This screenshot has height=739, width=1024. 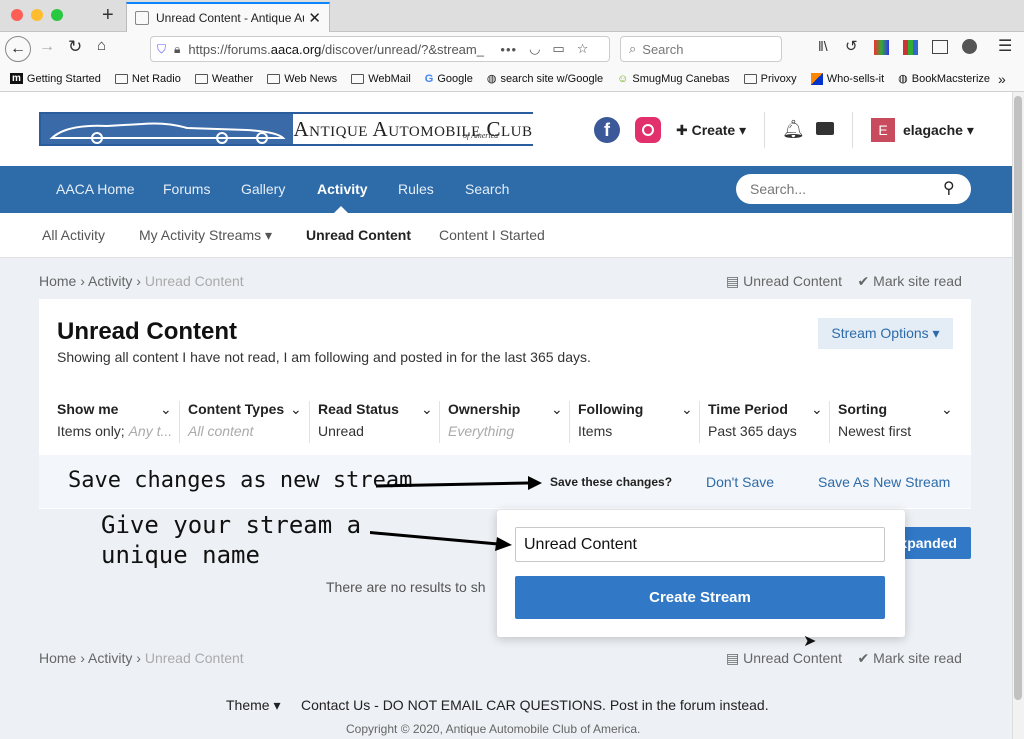 What do you see at coordinates (57, 15) in the screenshot?
I see `zoom-window-button` at bounding box center [57, 15].